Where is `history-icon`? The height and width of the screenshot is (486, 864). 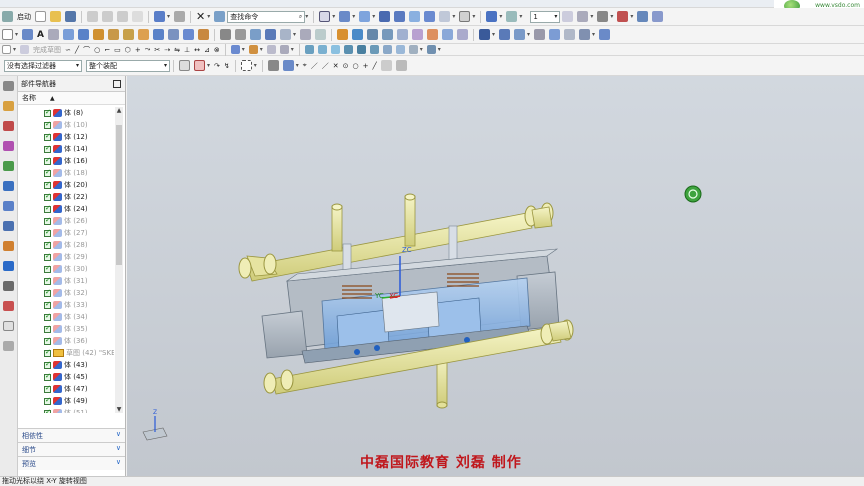
history-icon is located at coordinates (8, 226).